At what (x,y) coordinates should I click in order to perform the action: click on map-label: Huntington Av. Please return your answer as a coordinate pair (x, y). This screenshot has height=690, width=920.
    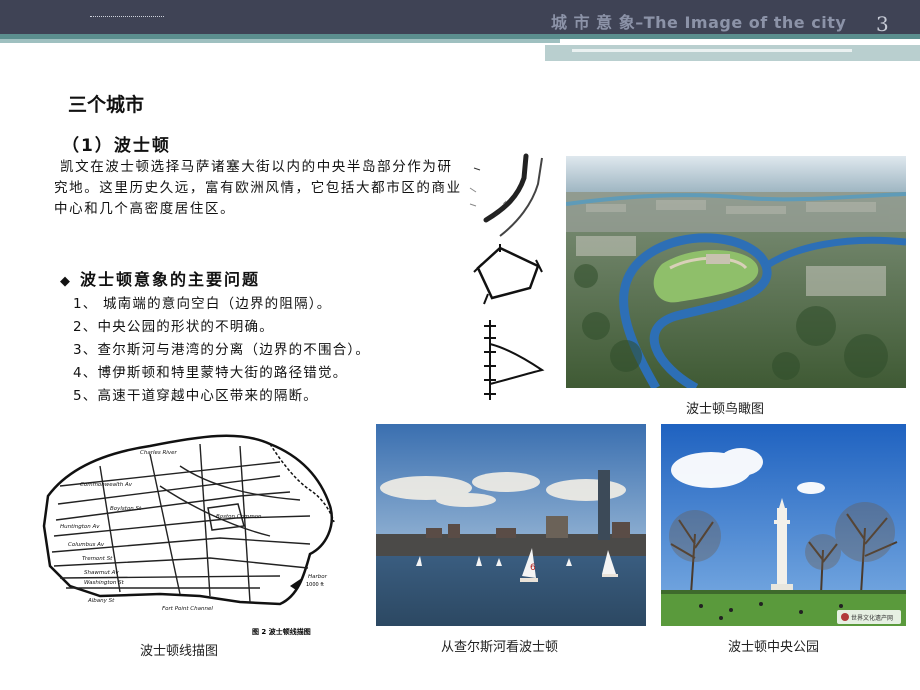
    Looking at the image, I should click on (80, 527).